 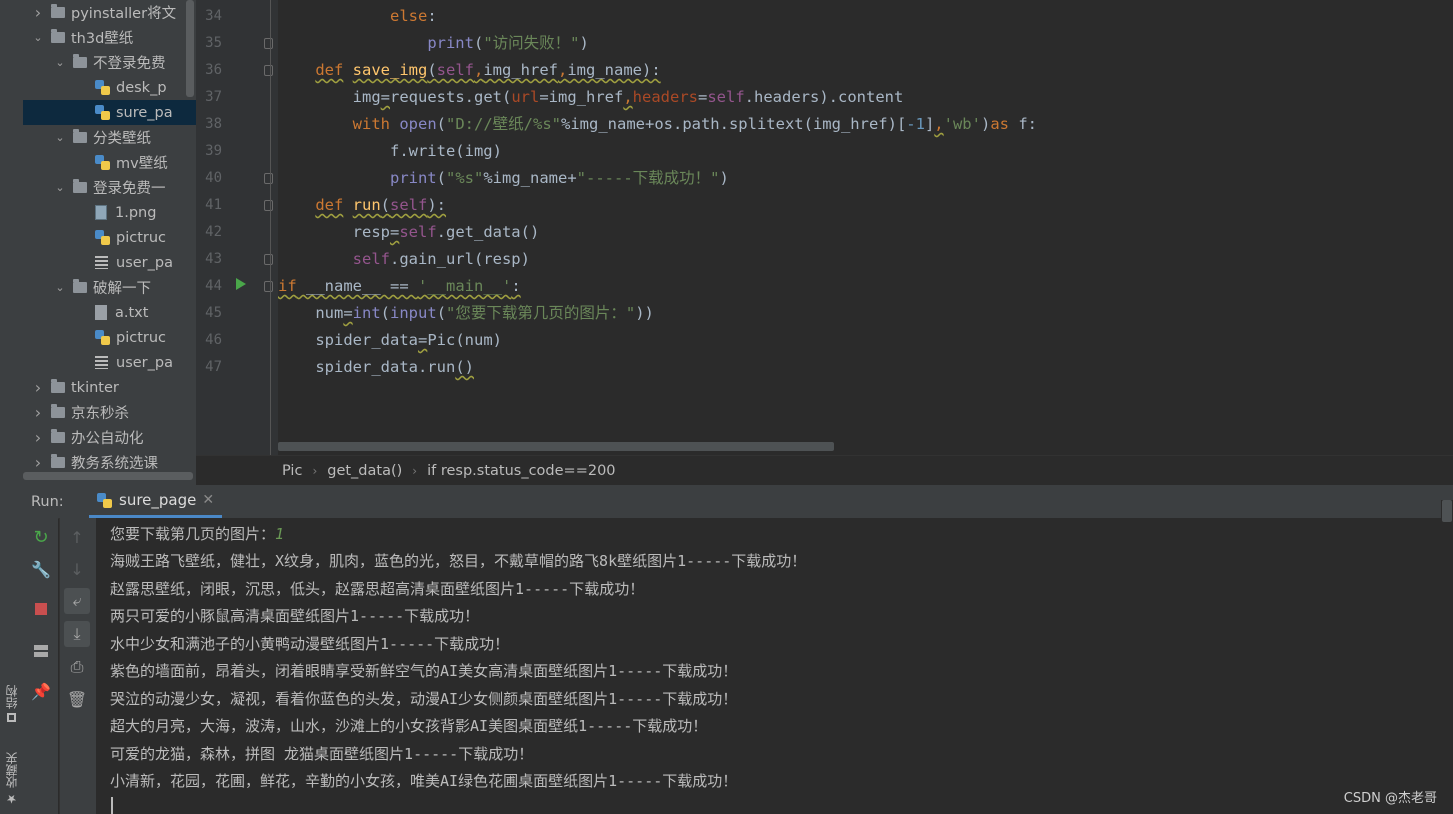 What do you see at coordinates (521, 471) in the screenshot?
I see `breadcrumb-statement: if resp.status_code==200` at bounding box center [521, 471].